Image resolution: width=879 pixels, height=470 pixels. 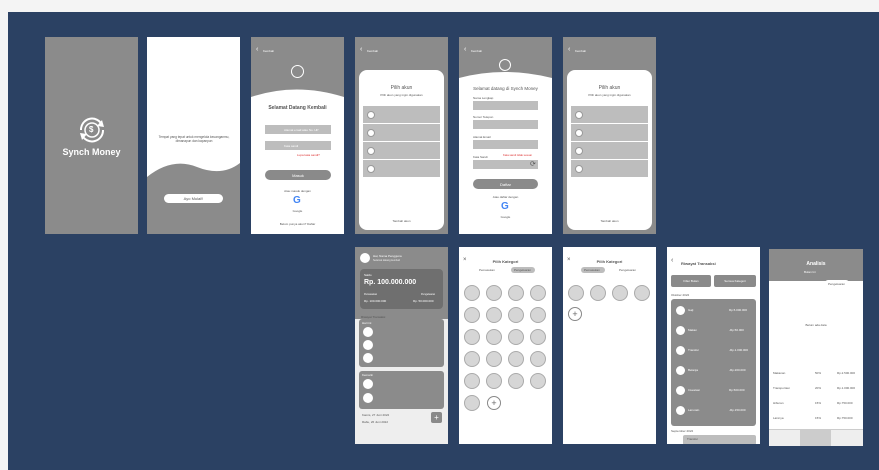 What do you see at coordinates (297, 103) in the screenshot?
I see `login-wave` at bounding box center [297, 103].